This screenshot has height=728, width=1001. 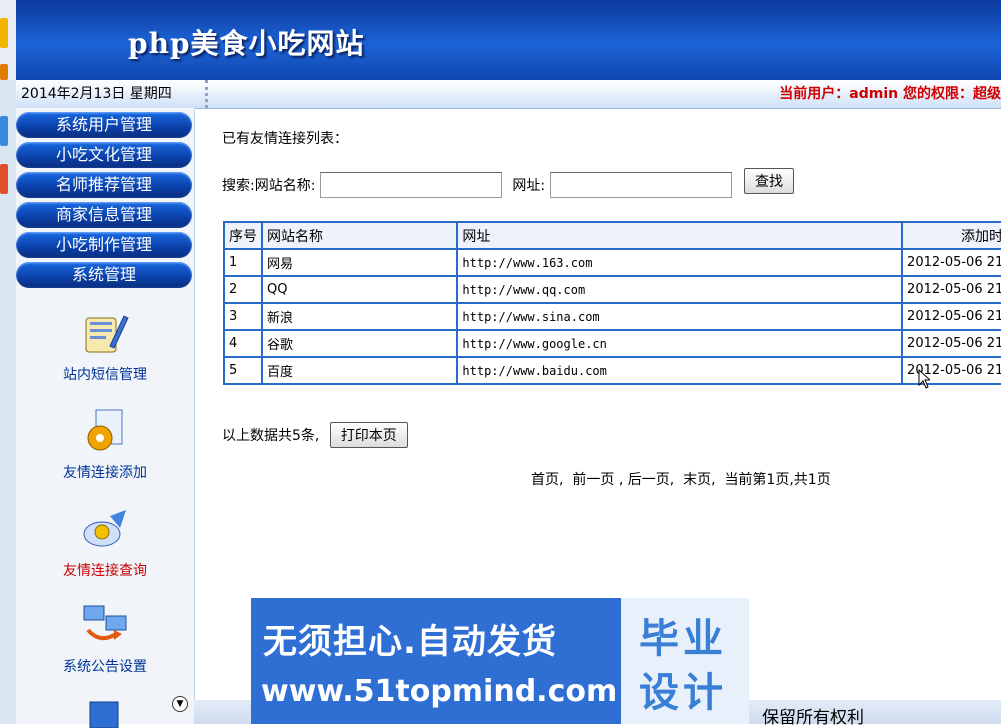 What do you see at coordinates (593, 480) in the screenshot?
I see `pager-prev: 前一页` at bounding box center [593, 480].